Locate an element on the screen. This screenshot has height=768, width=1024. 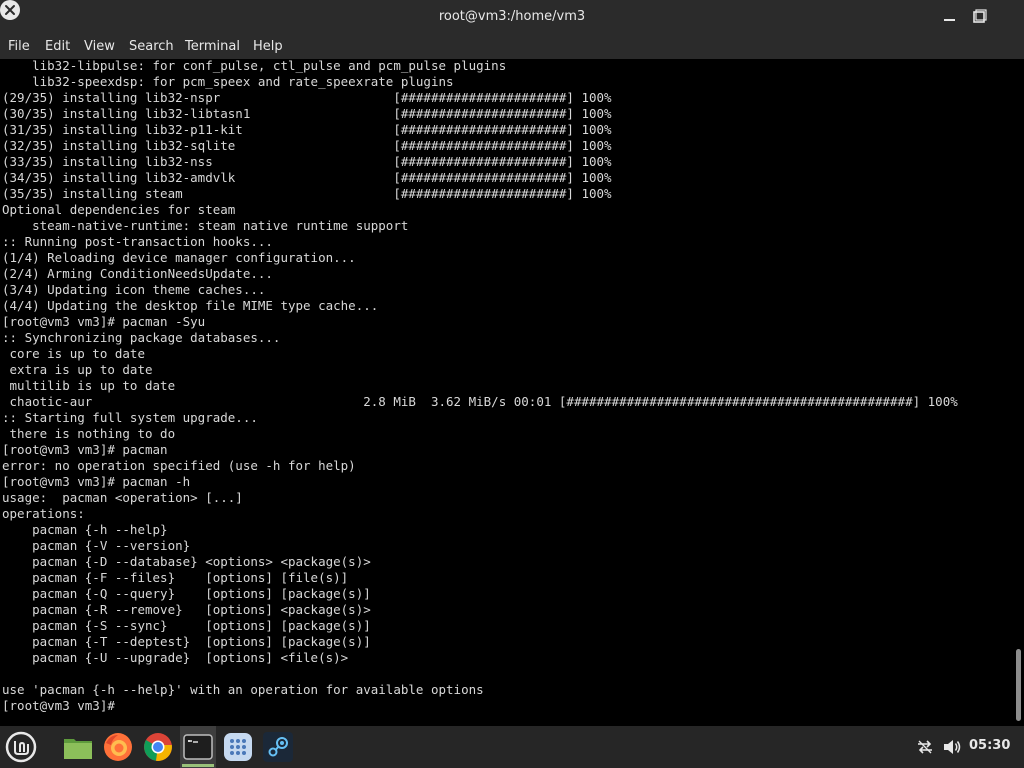
minimize-icon is located at coordinates (950, 17).